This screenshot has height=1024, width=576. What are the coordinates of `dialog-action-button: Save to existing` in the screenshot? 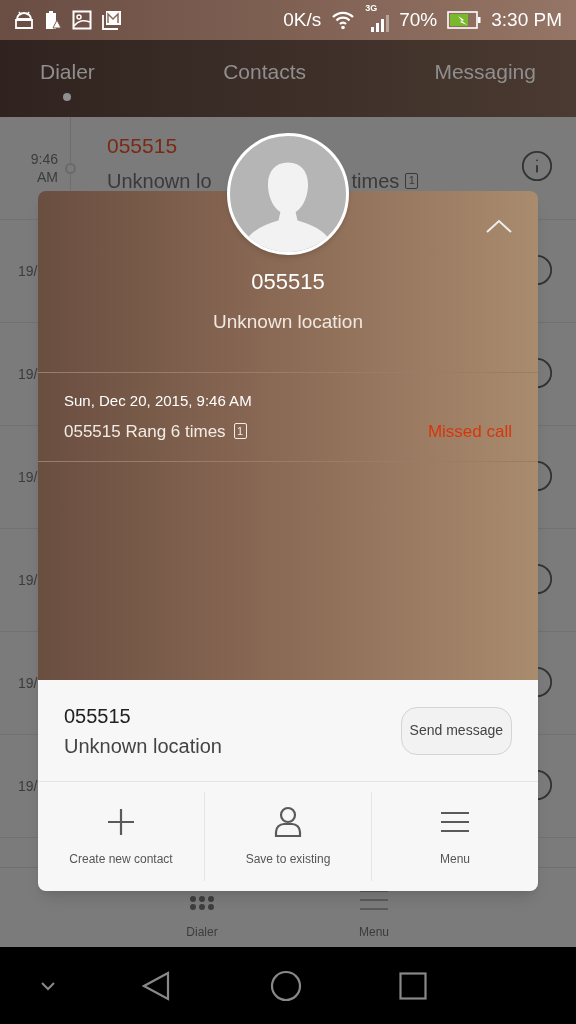 It's located at (287, 836).